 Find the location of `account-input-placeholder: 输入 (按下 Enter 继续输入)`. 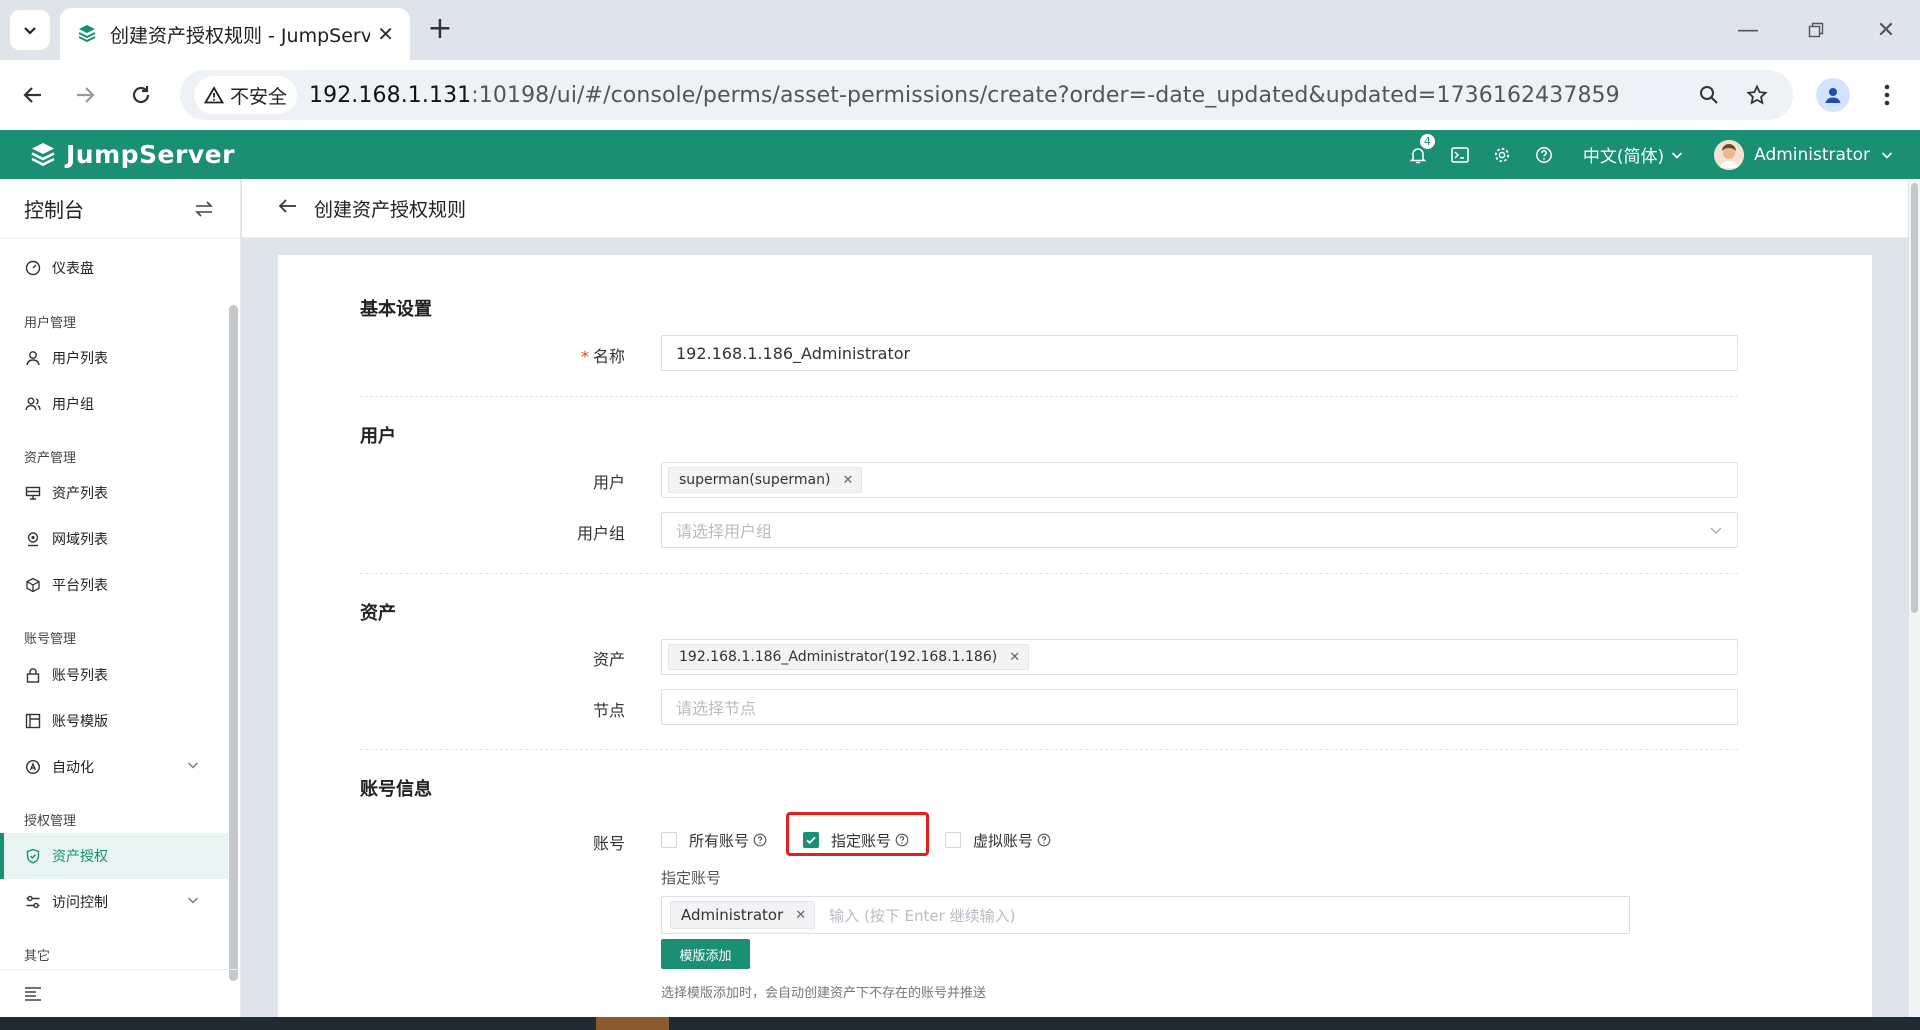

account-input-placeholder: 输入 (按下 Enter 继续输入) is located at coordinates (922, 915).